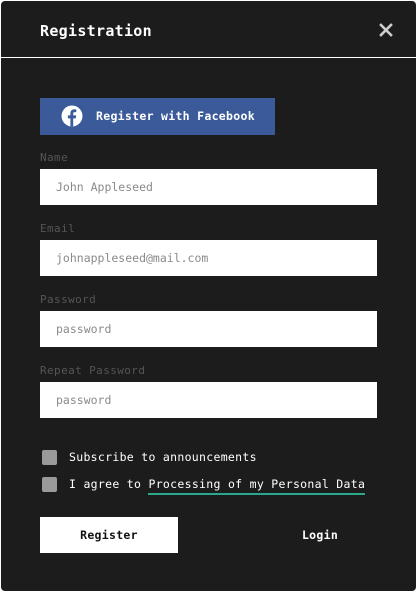 This screenshot has height=592, width=417. What do you see at coordinates (386, 30) in the screenshot?
I see `close-icon` at bounding box center [386, 30].